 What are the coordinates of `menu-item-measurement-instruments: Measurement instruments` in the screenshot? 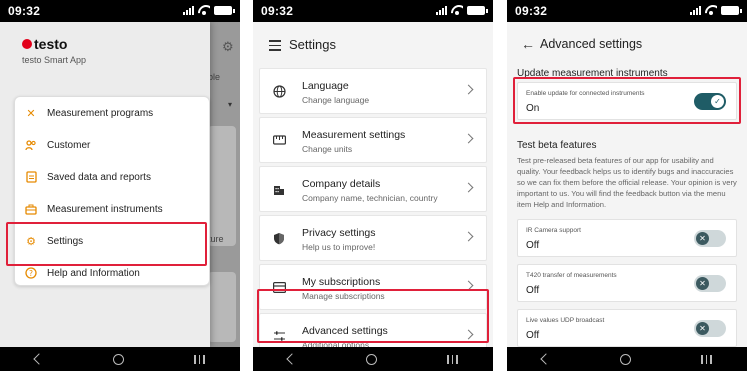 It's located at (112, 209).